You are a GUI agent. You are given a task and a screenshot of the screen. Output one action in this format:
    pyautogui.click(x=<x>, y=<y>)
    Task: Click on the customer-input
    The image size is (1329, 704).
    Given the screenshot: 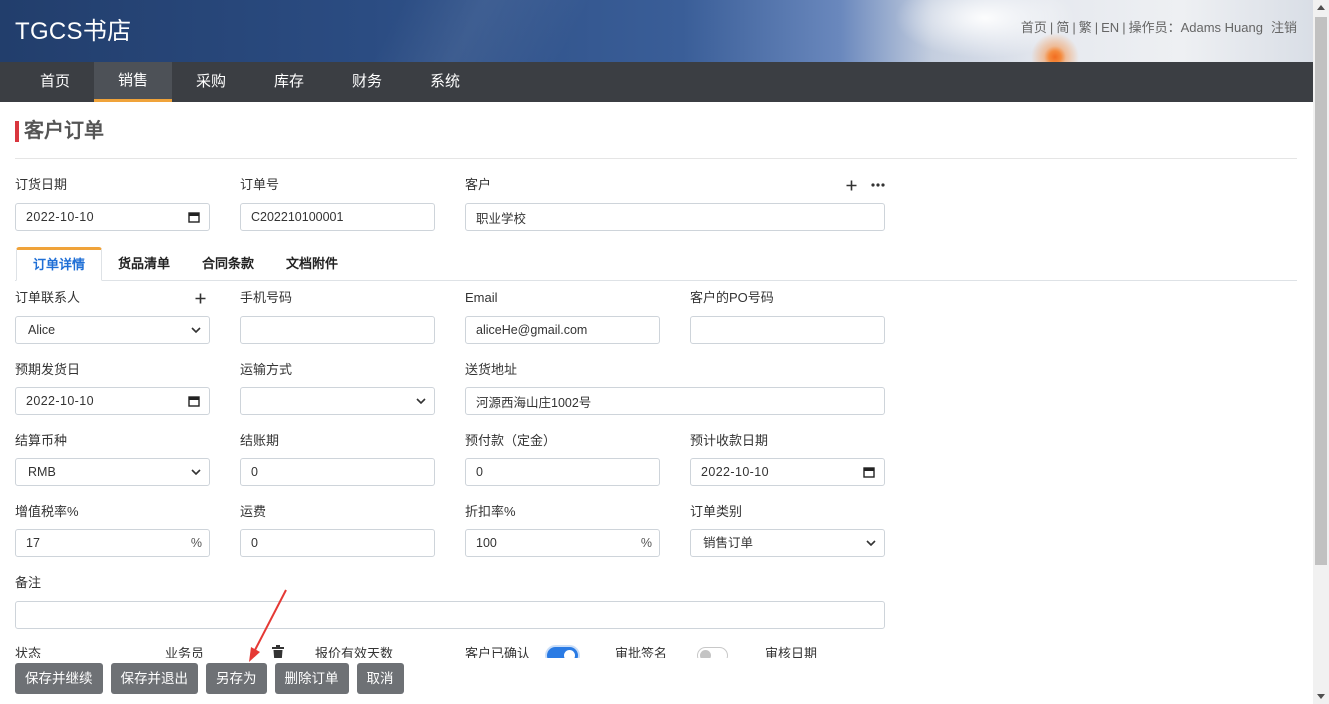 What is the action you would take?
    pyautogui.click(x=675, y=217)
    